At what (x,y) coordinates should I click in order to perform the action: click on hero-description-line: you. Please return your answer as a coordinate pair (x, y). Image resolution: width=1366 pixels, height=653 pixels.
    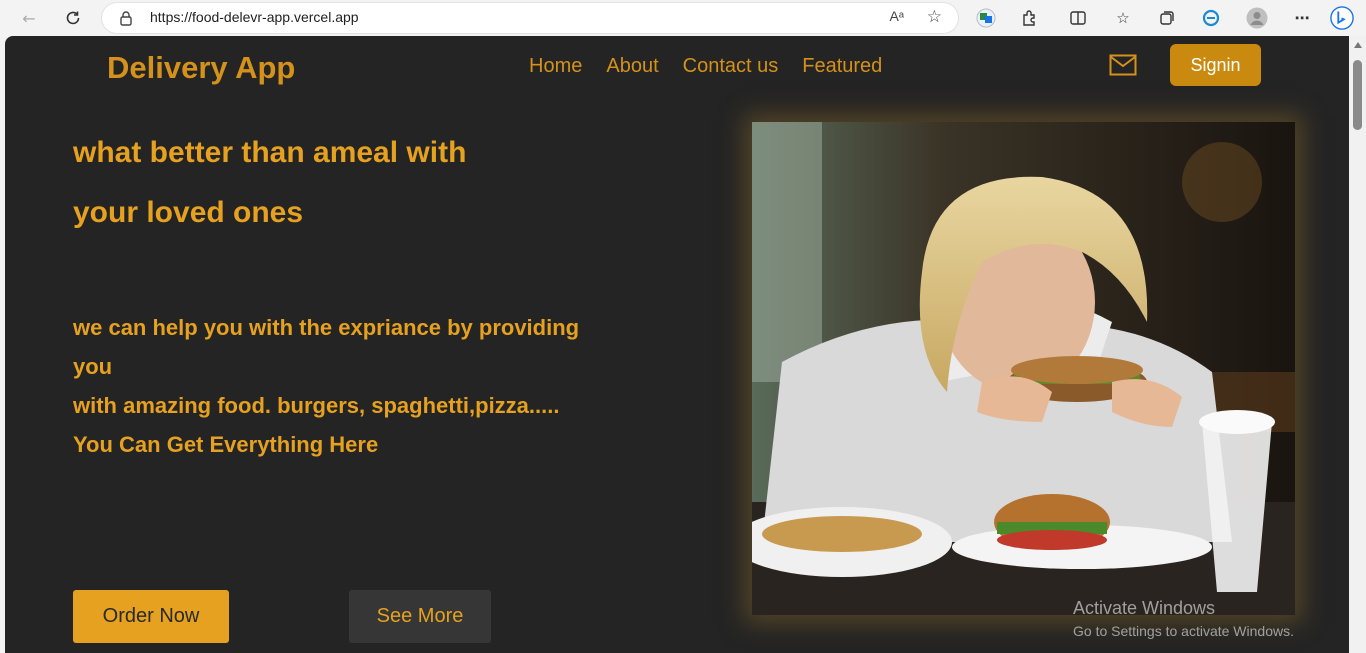
    Looking at the image, I should click on (93, 366).